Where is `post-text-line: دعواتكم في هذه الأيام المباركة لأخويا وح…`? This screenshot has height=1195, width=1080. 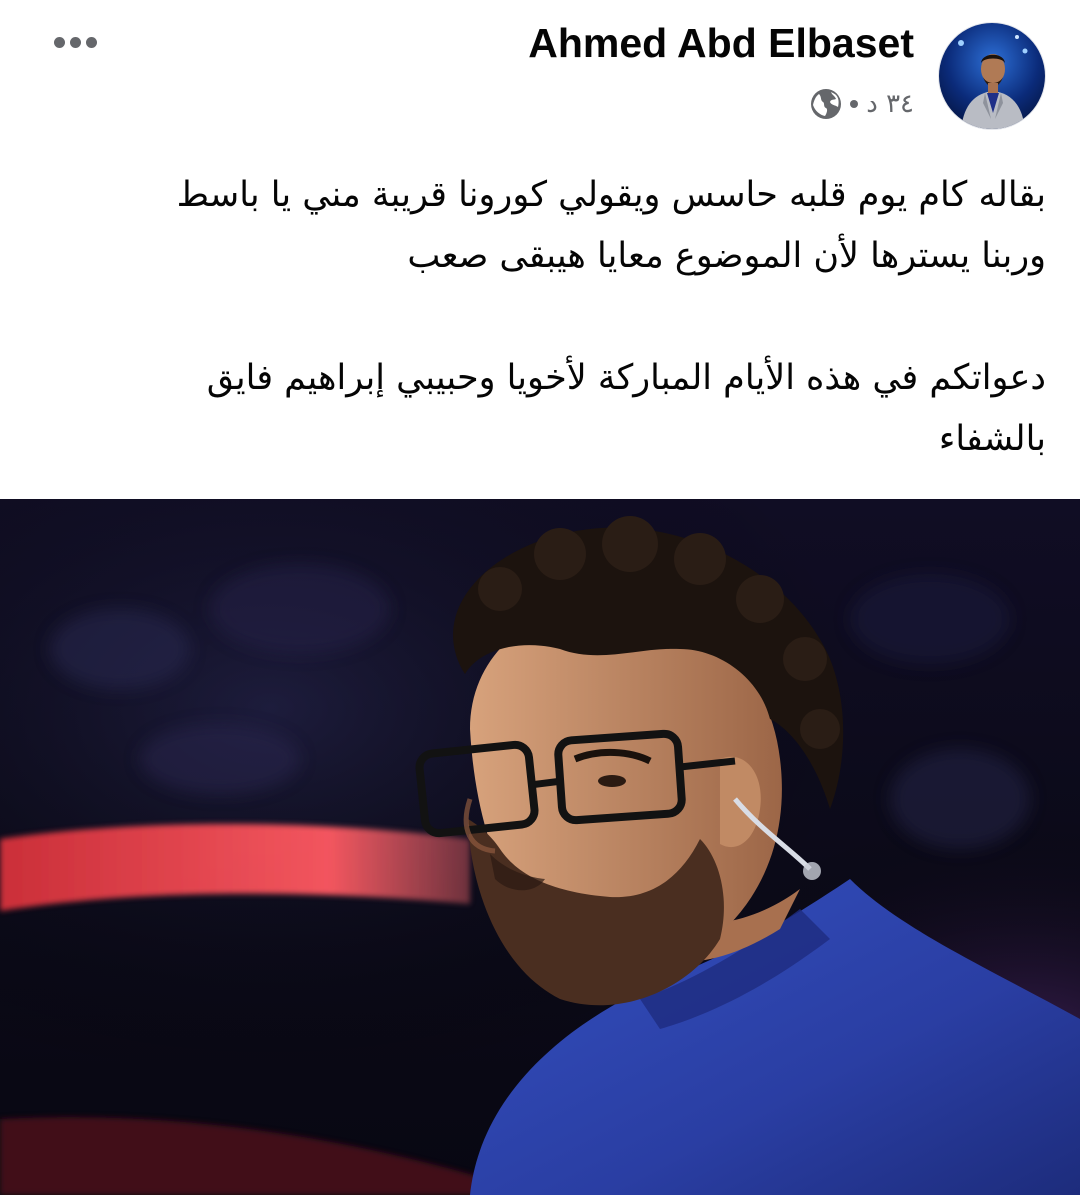 post-text-line: دعواتكم في هذه الأيام المباركة لأخويا وح… is located at coordinates (626, 378).